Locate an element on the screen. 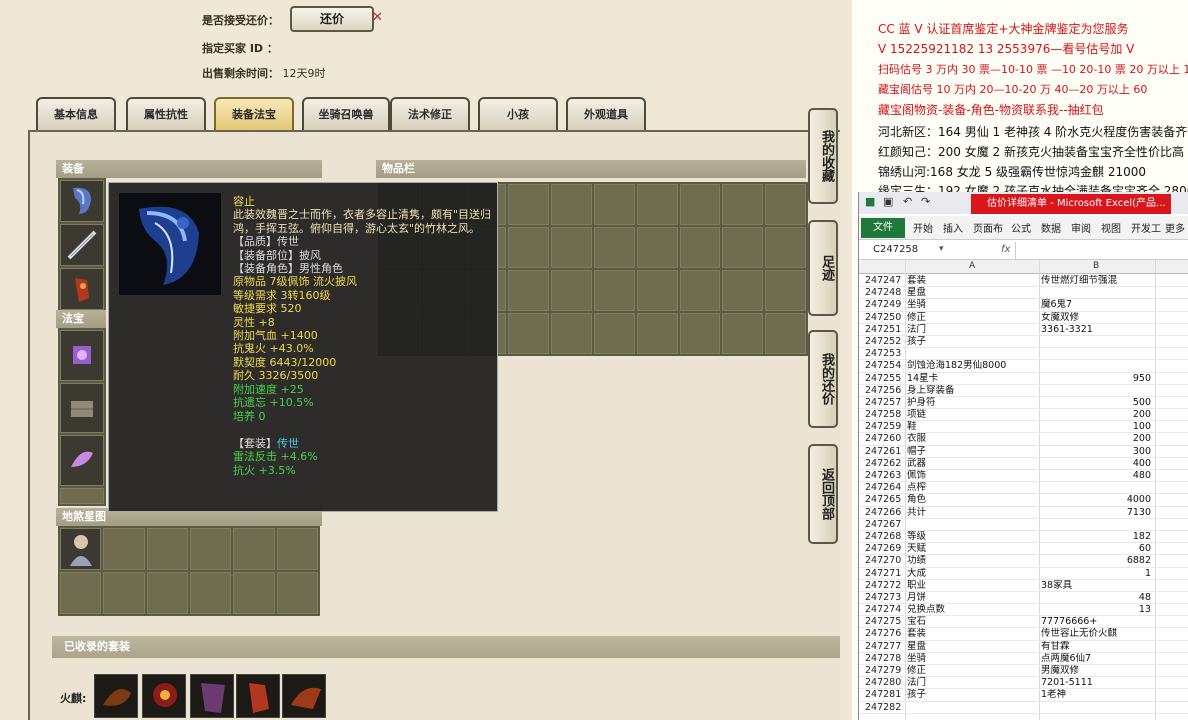 The height and width of the screenshot is (720, 1188). back-to-top-button: 返回顶部 is located at coordinates (823, 494).